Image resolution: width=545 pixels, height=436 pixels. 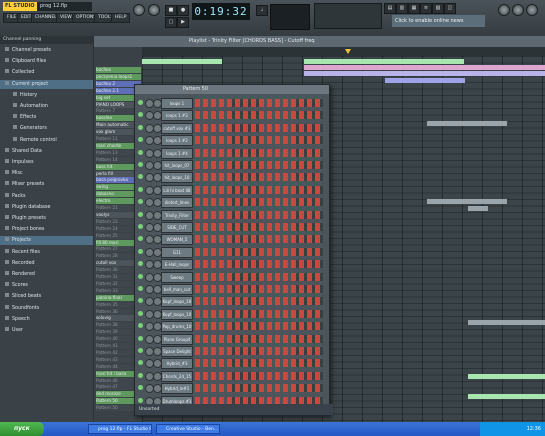 I want to click on browser-item: Clipboard files, so click(x=46, y=61).